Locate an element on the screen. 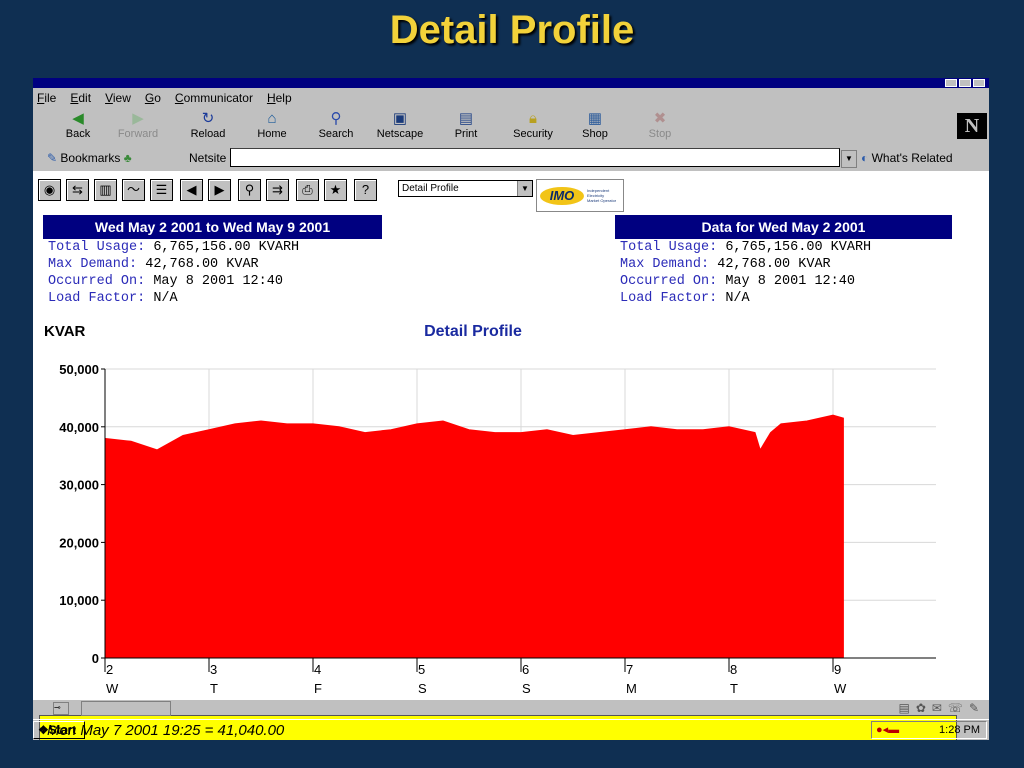  netscape-icon: ▣ is located at coordinates (400, 118).